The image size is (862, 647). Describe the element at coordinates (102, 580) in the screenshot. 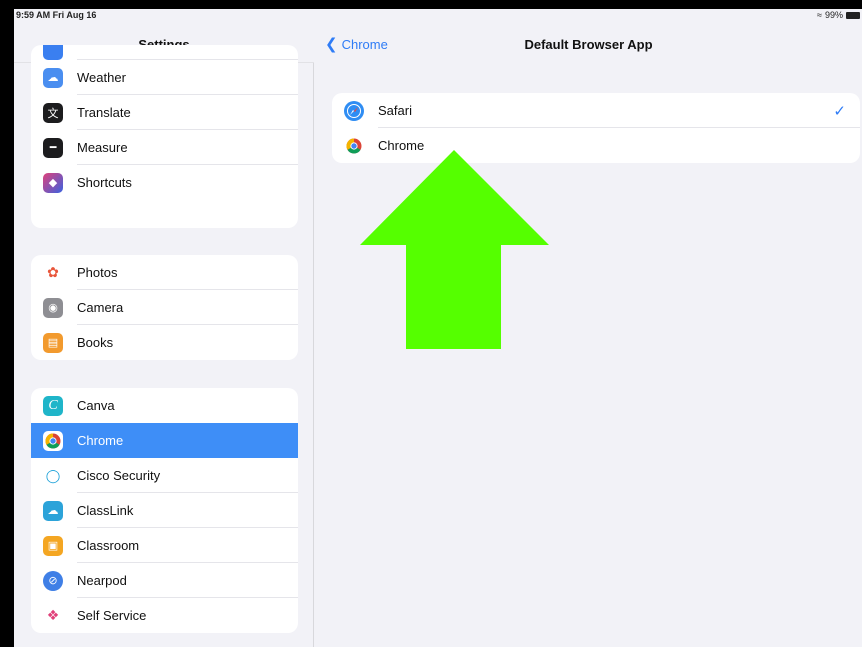

I see `sidebar-item-label: Nearpod` at that location.